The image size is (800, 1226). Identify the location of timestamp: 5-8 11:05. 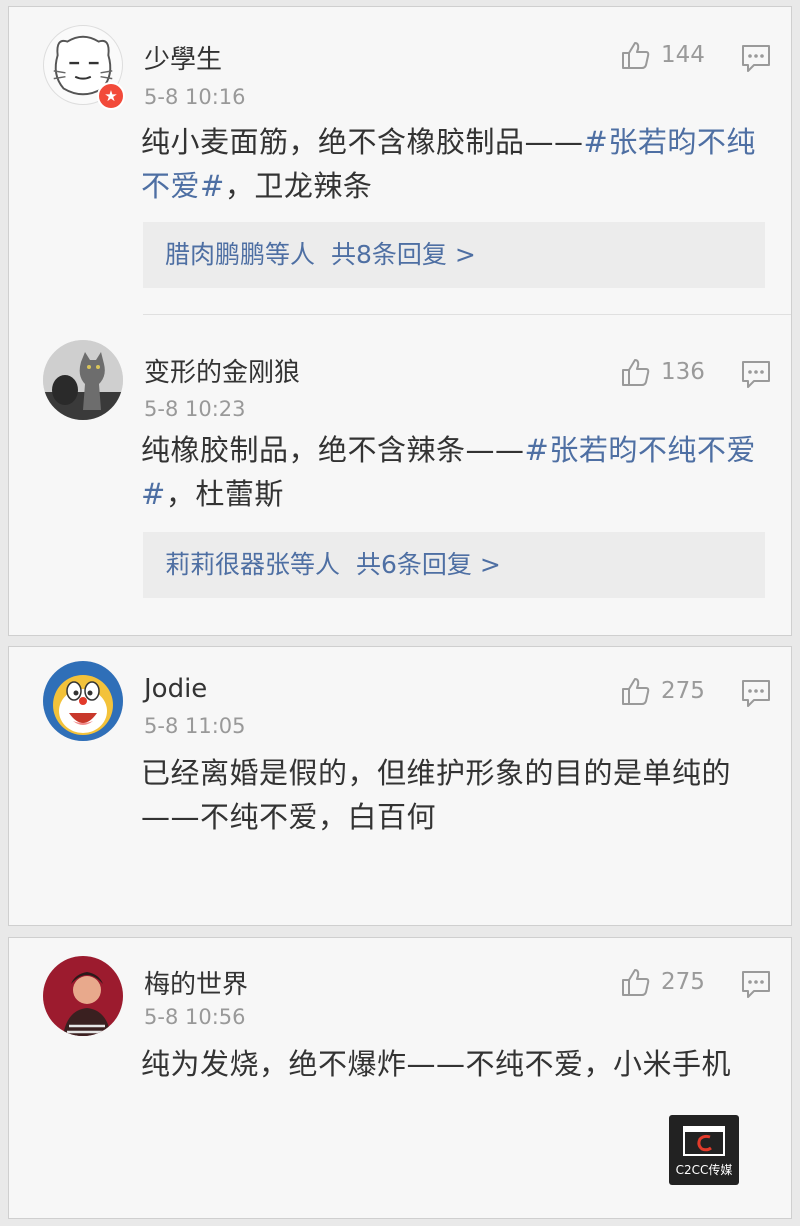
(195, 726).